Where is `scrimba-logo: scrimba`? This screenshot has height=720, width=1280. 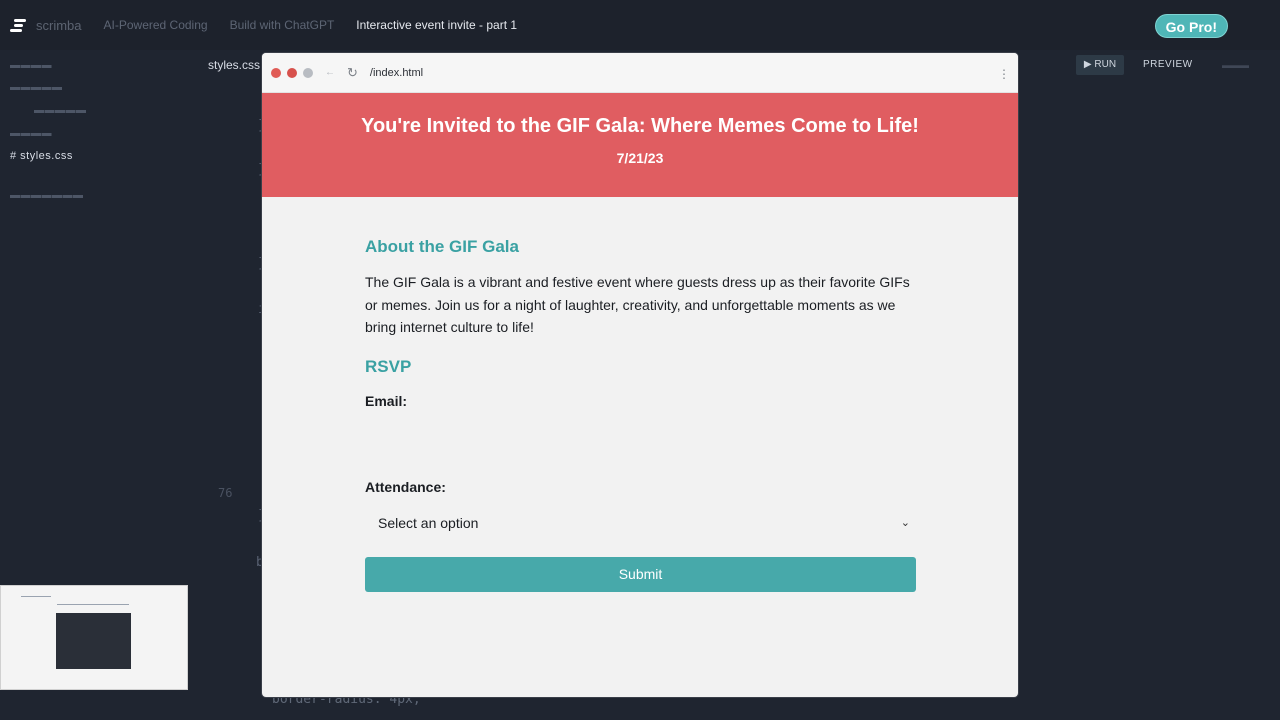 scrimba-logo: scrimba is located at coordinates (46, 25).